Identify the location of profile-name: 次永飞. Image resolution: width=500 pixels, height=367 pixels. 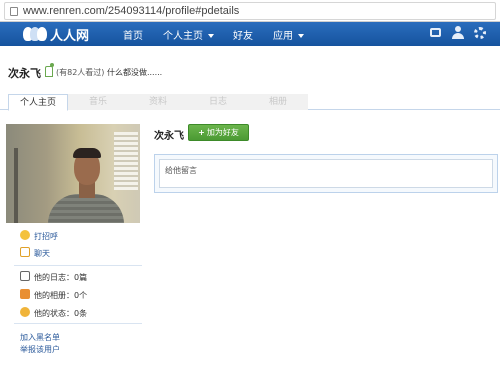
(24, 73).